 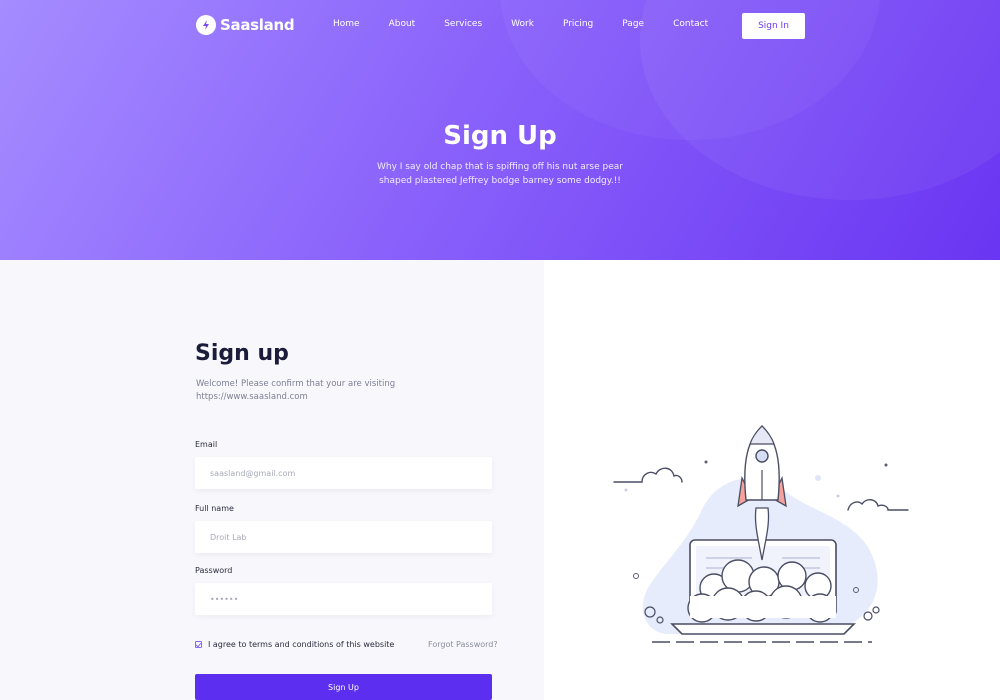 I want to click on terms-checkbox, so click(x=198, y=644).